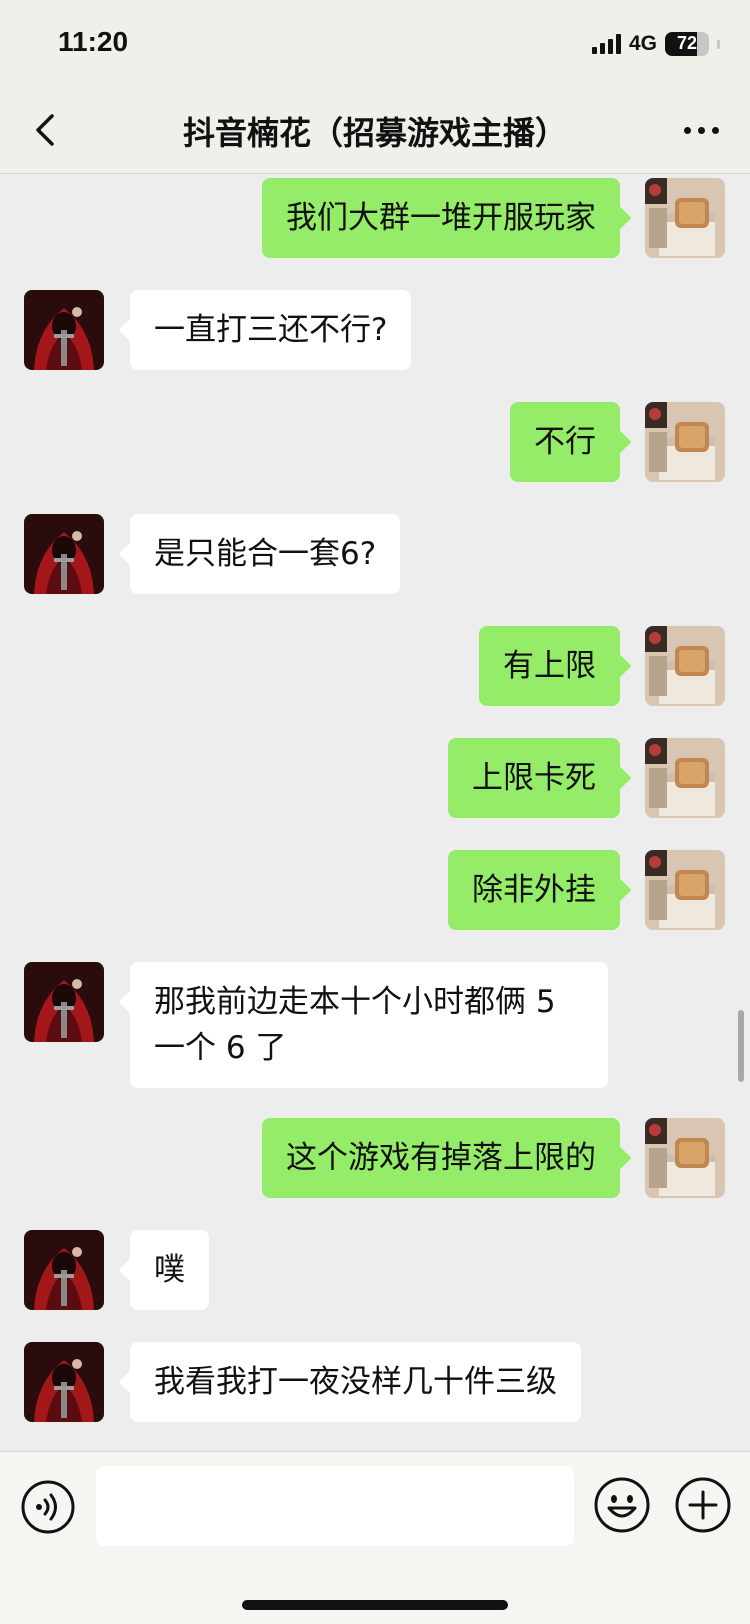 This screenshot has height=1624, width=750. I want to click on message-bubble: 我们大群一堆开服玩家, so click(441, 218).